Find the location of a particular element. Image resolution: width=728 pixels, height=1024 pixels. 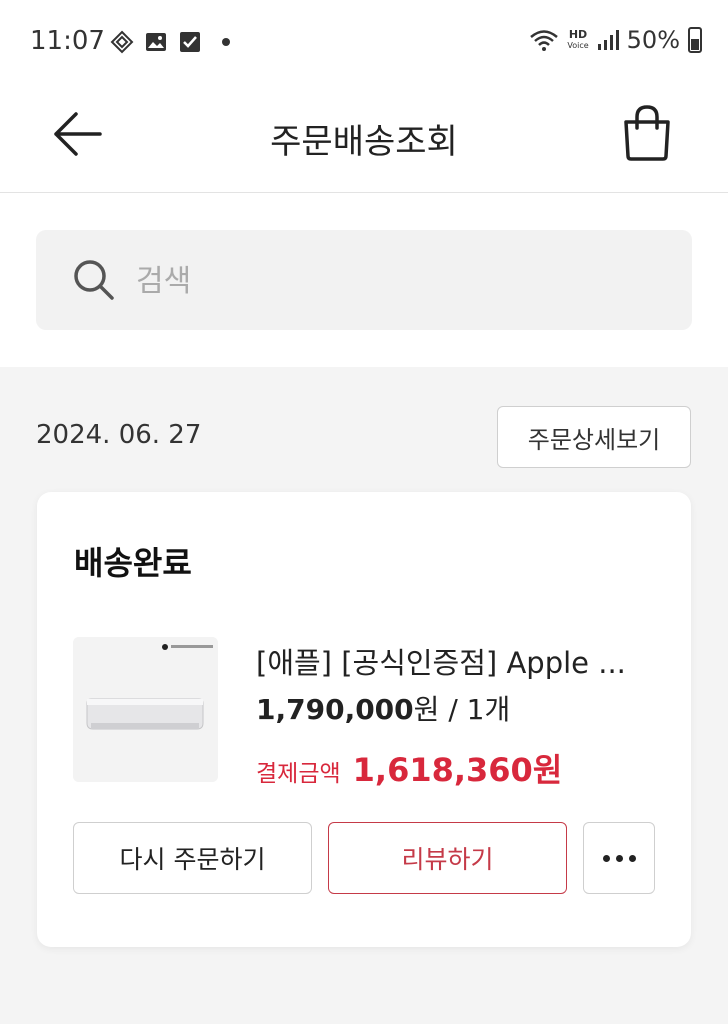

payment-line: 결제금액 1,618,360원 is located at coordinates (409, 768).